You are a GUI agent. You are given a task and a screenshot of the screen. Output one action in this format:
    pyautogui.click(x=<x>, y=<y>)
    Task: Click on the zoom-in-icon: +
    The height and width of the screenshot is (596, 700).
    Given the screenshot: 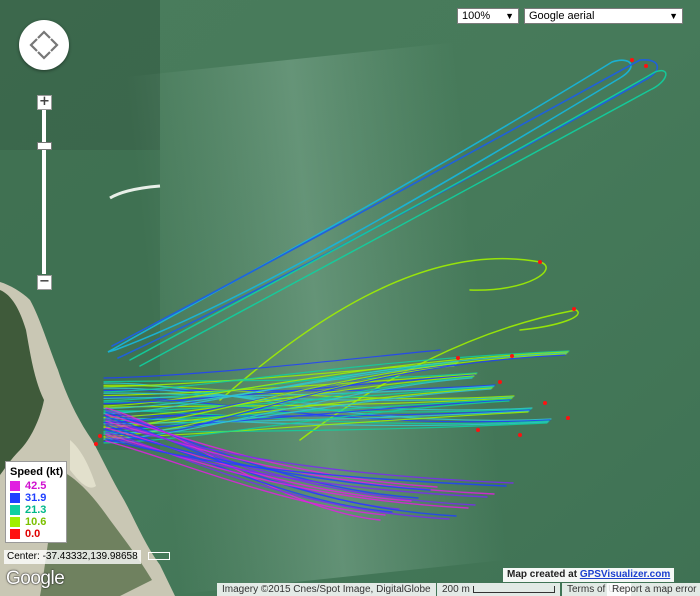 What is the action you would take?
    pyautogui.click(x=44, y=102)
    